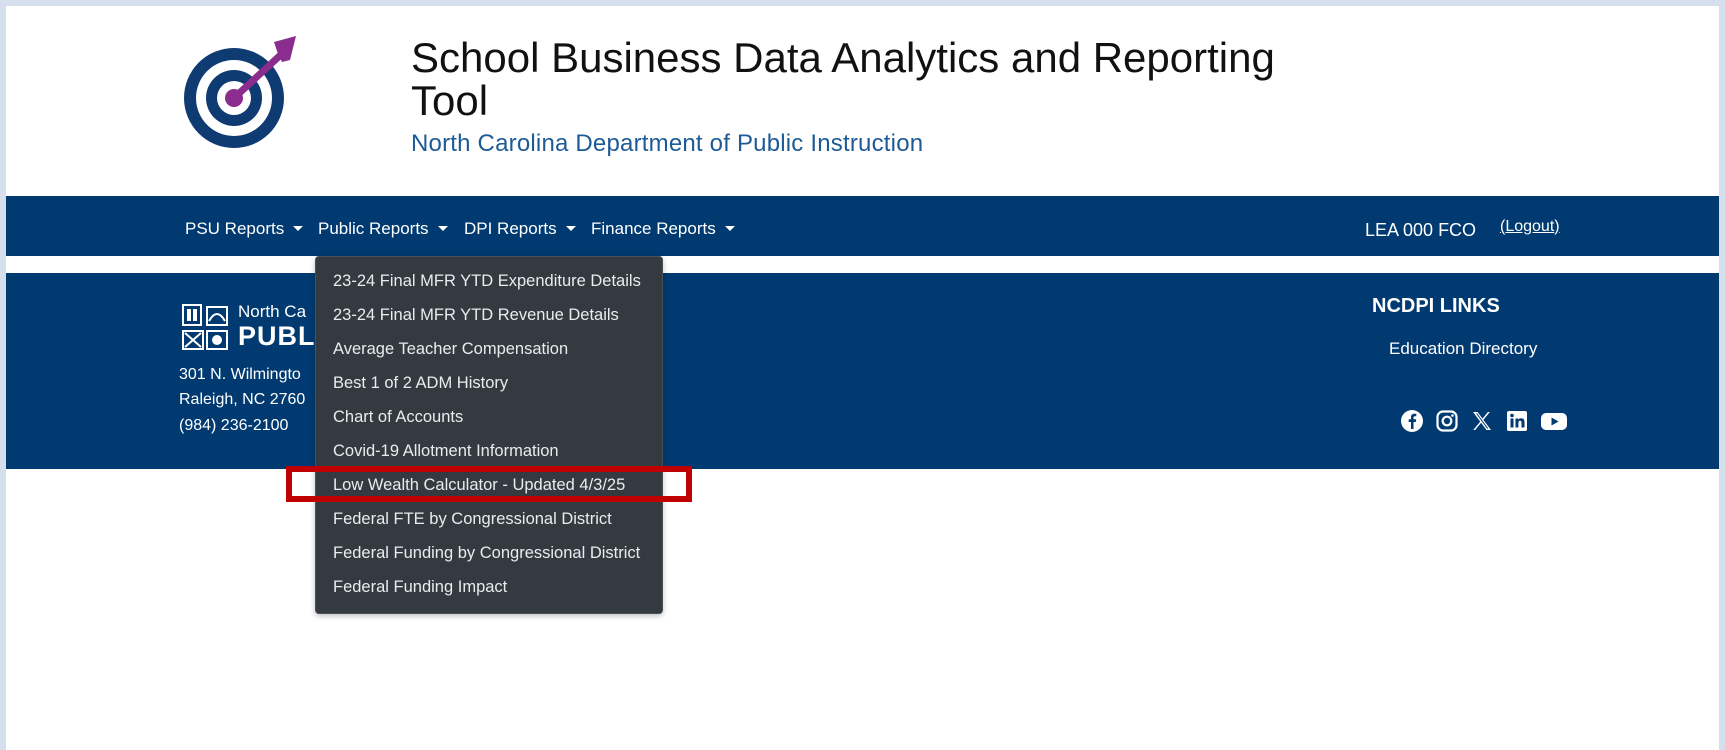 This screenshot has width=1725, height=750. Describe the element at coordinates (398, 417) in the screenshot. I see `menu-item-chart-of-accounts: Chart of Accounts` at that location.